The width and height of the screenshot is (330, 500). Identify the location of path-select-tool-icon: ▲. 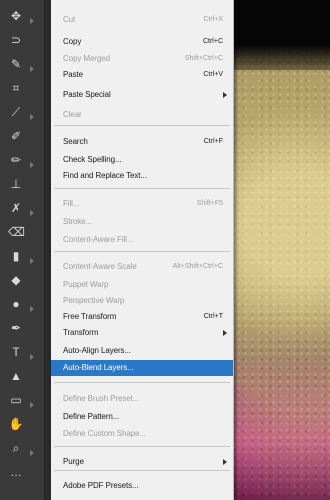
(16, 376).